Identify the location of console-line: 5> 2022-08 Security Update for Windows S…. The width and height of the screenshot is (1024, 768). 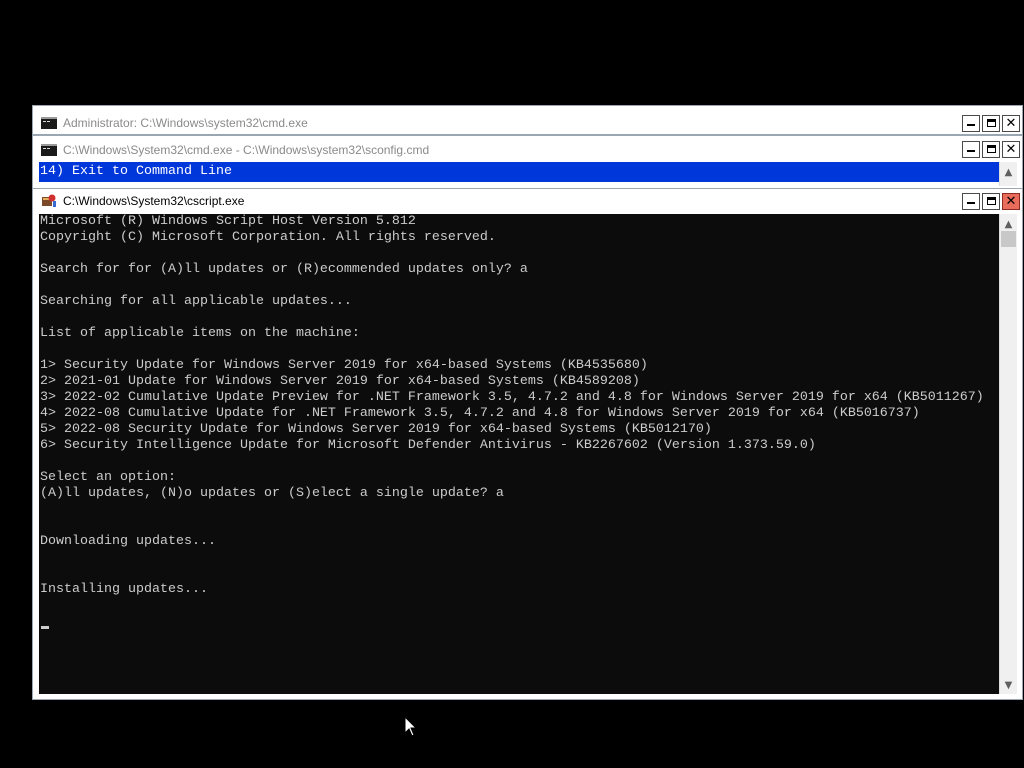
(376, 429).